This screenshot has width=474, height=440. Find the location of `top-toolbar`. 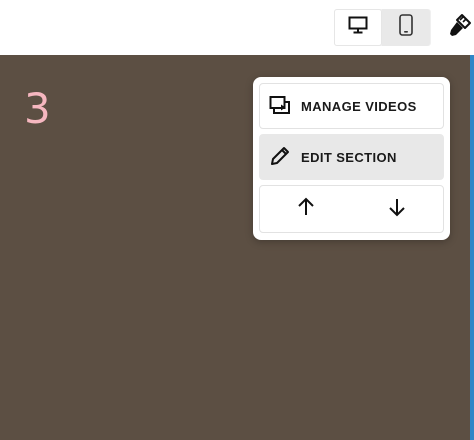

top-toolbar is located at coordinates (237, 27).